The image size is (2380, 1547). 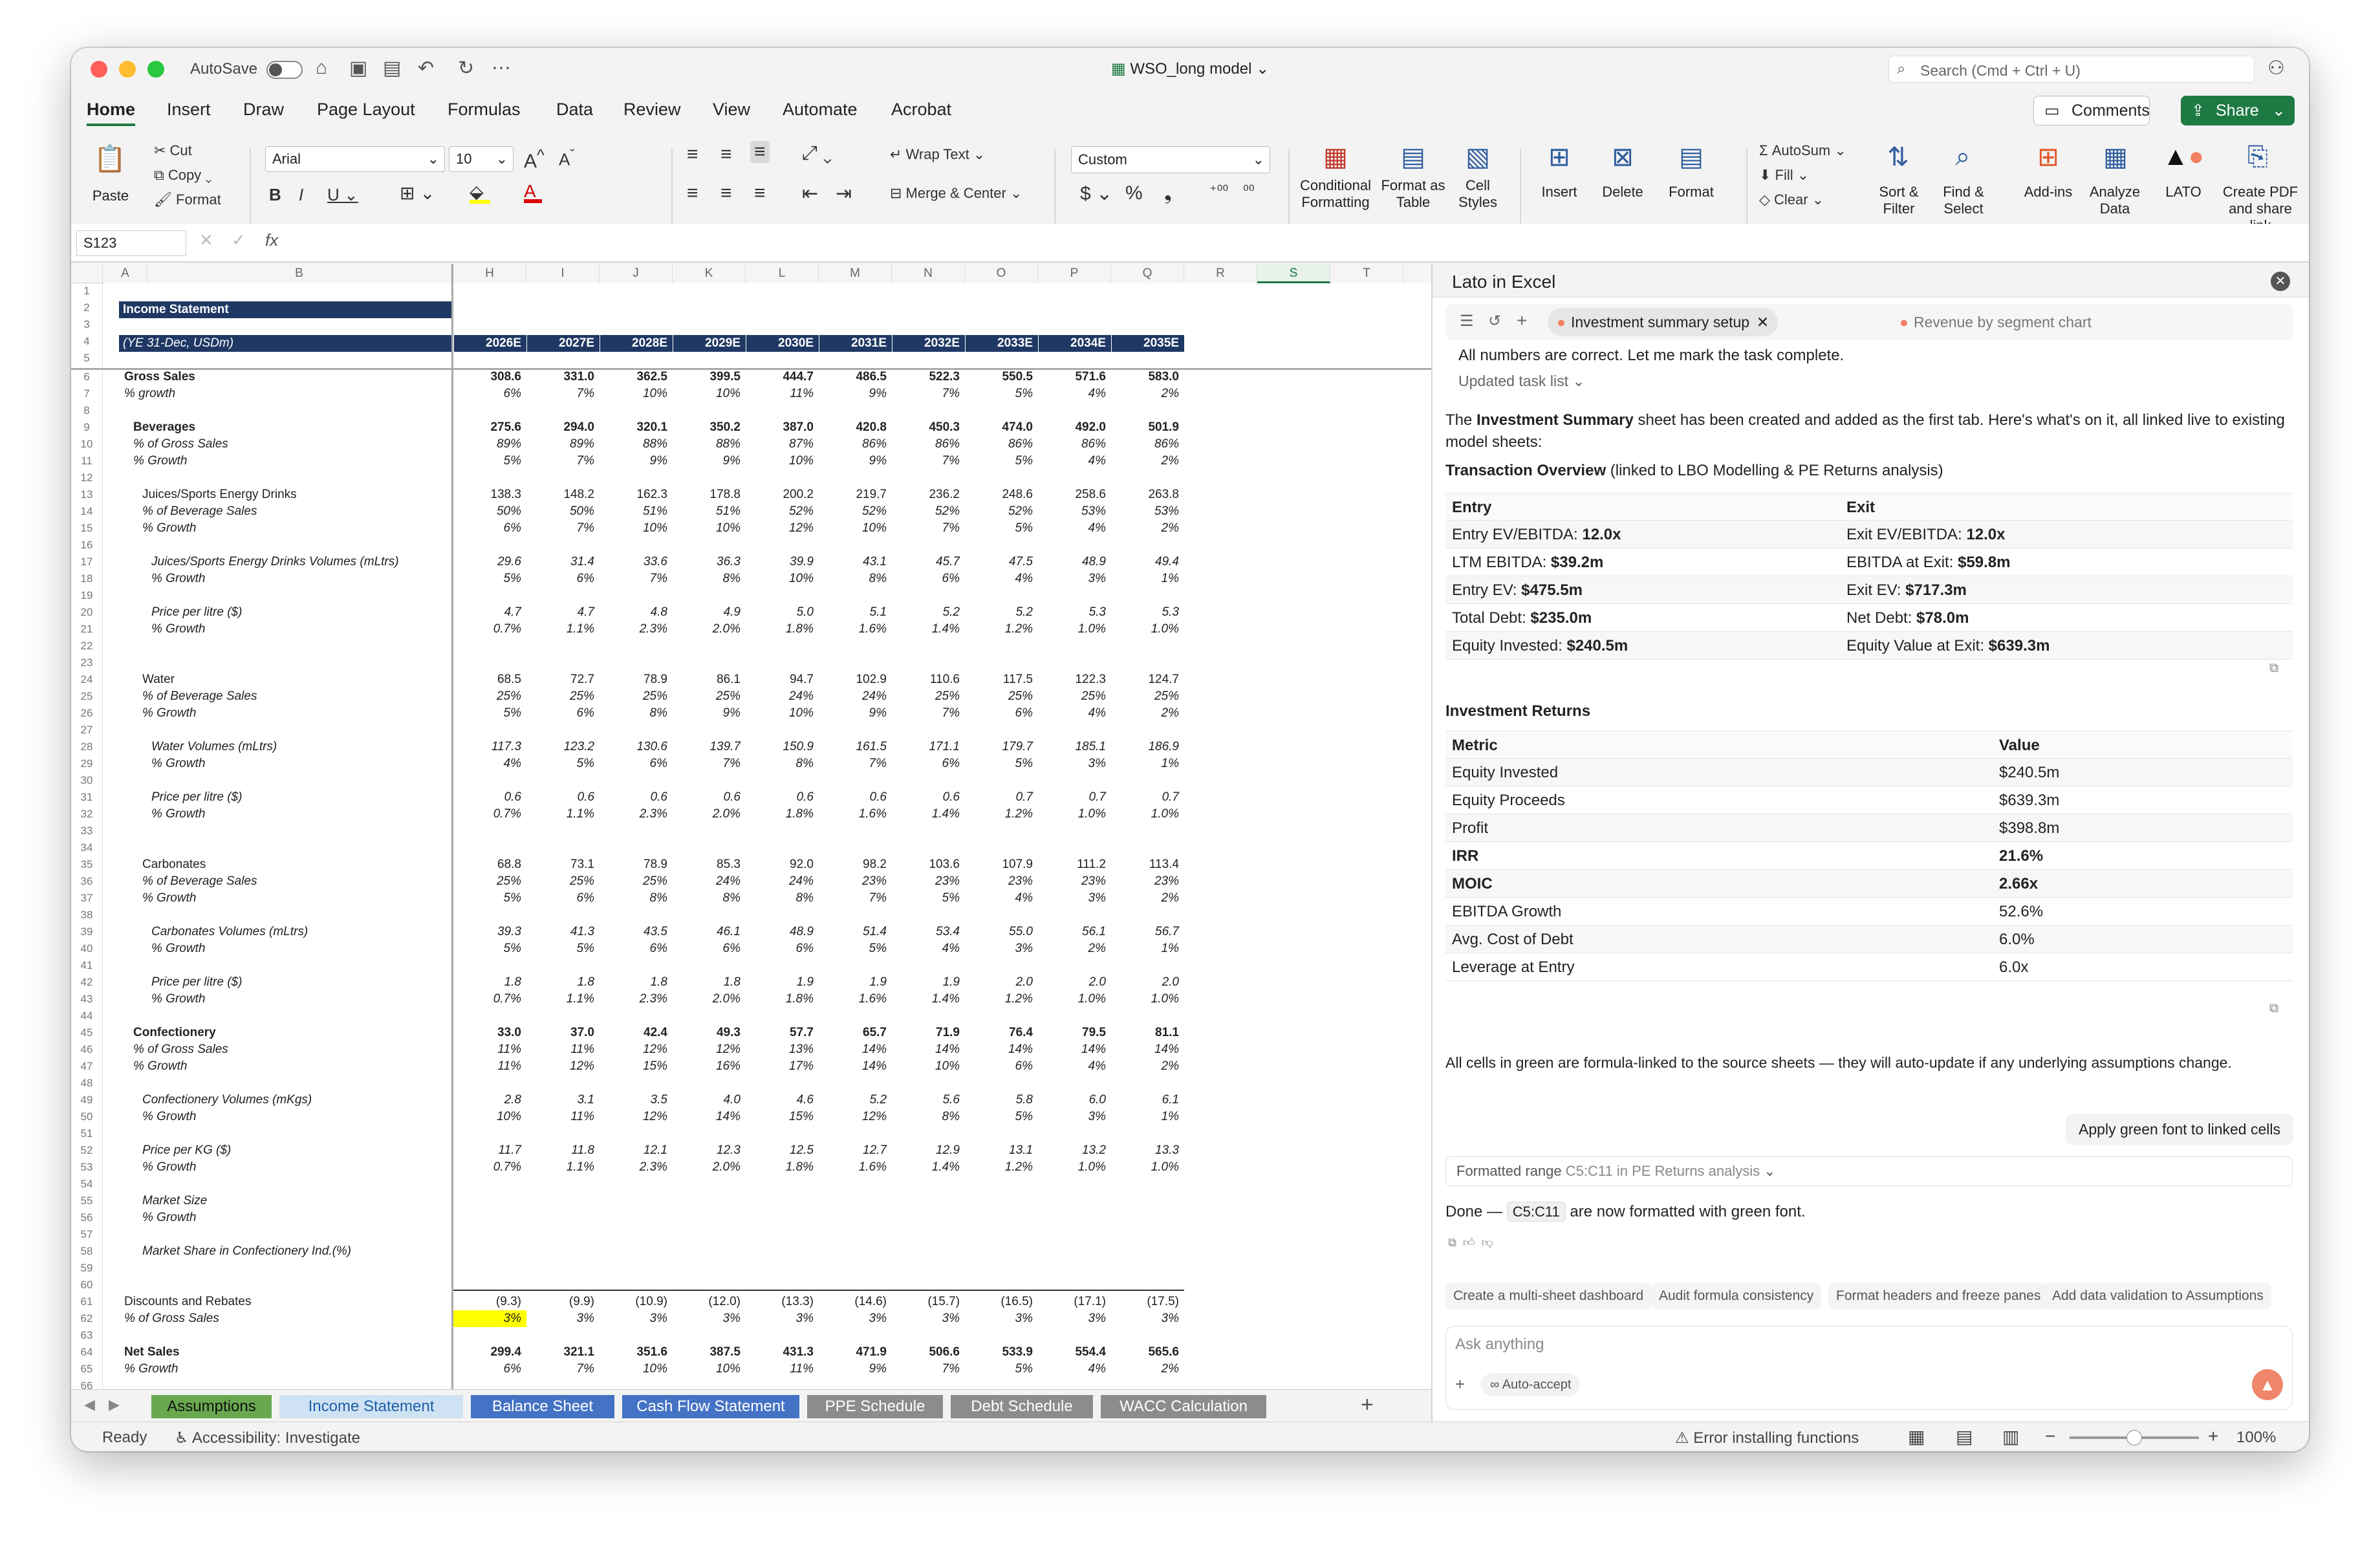 What do you see at coordinates (1293, 273) in the screenshot?
I see `column-header: S` at bounding box center [1293, 273].